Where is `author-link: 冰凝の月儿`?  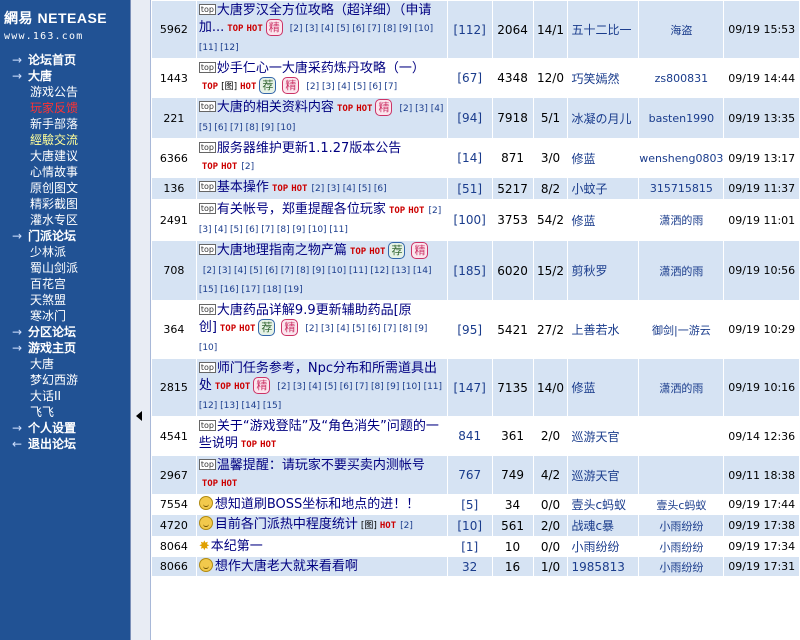 author-link: 冰凝の月儿 is located at coordinates (603, 118).